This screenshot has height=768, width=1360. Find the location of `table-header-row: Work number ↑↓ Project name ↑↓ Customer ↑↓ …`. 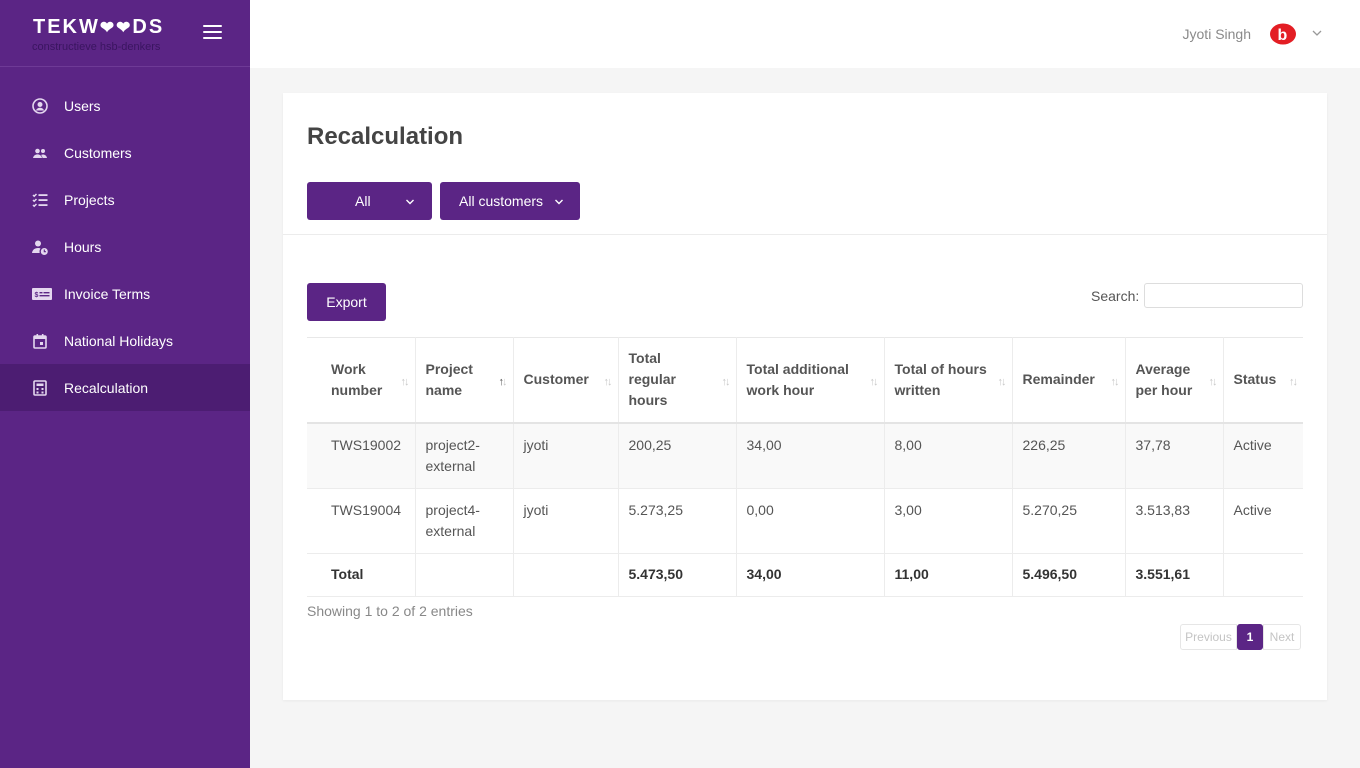

table-header-row: Work number ↑↓ Project name ↑↓ Customer ↑↓ … is located at coordinates (805, 380).